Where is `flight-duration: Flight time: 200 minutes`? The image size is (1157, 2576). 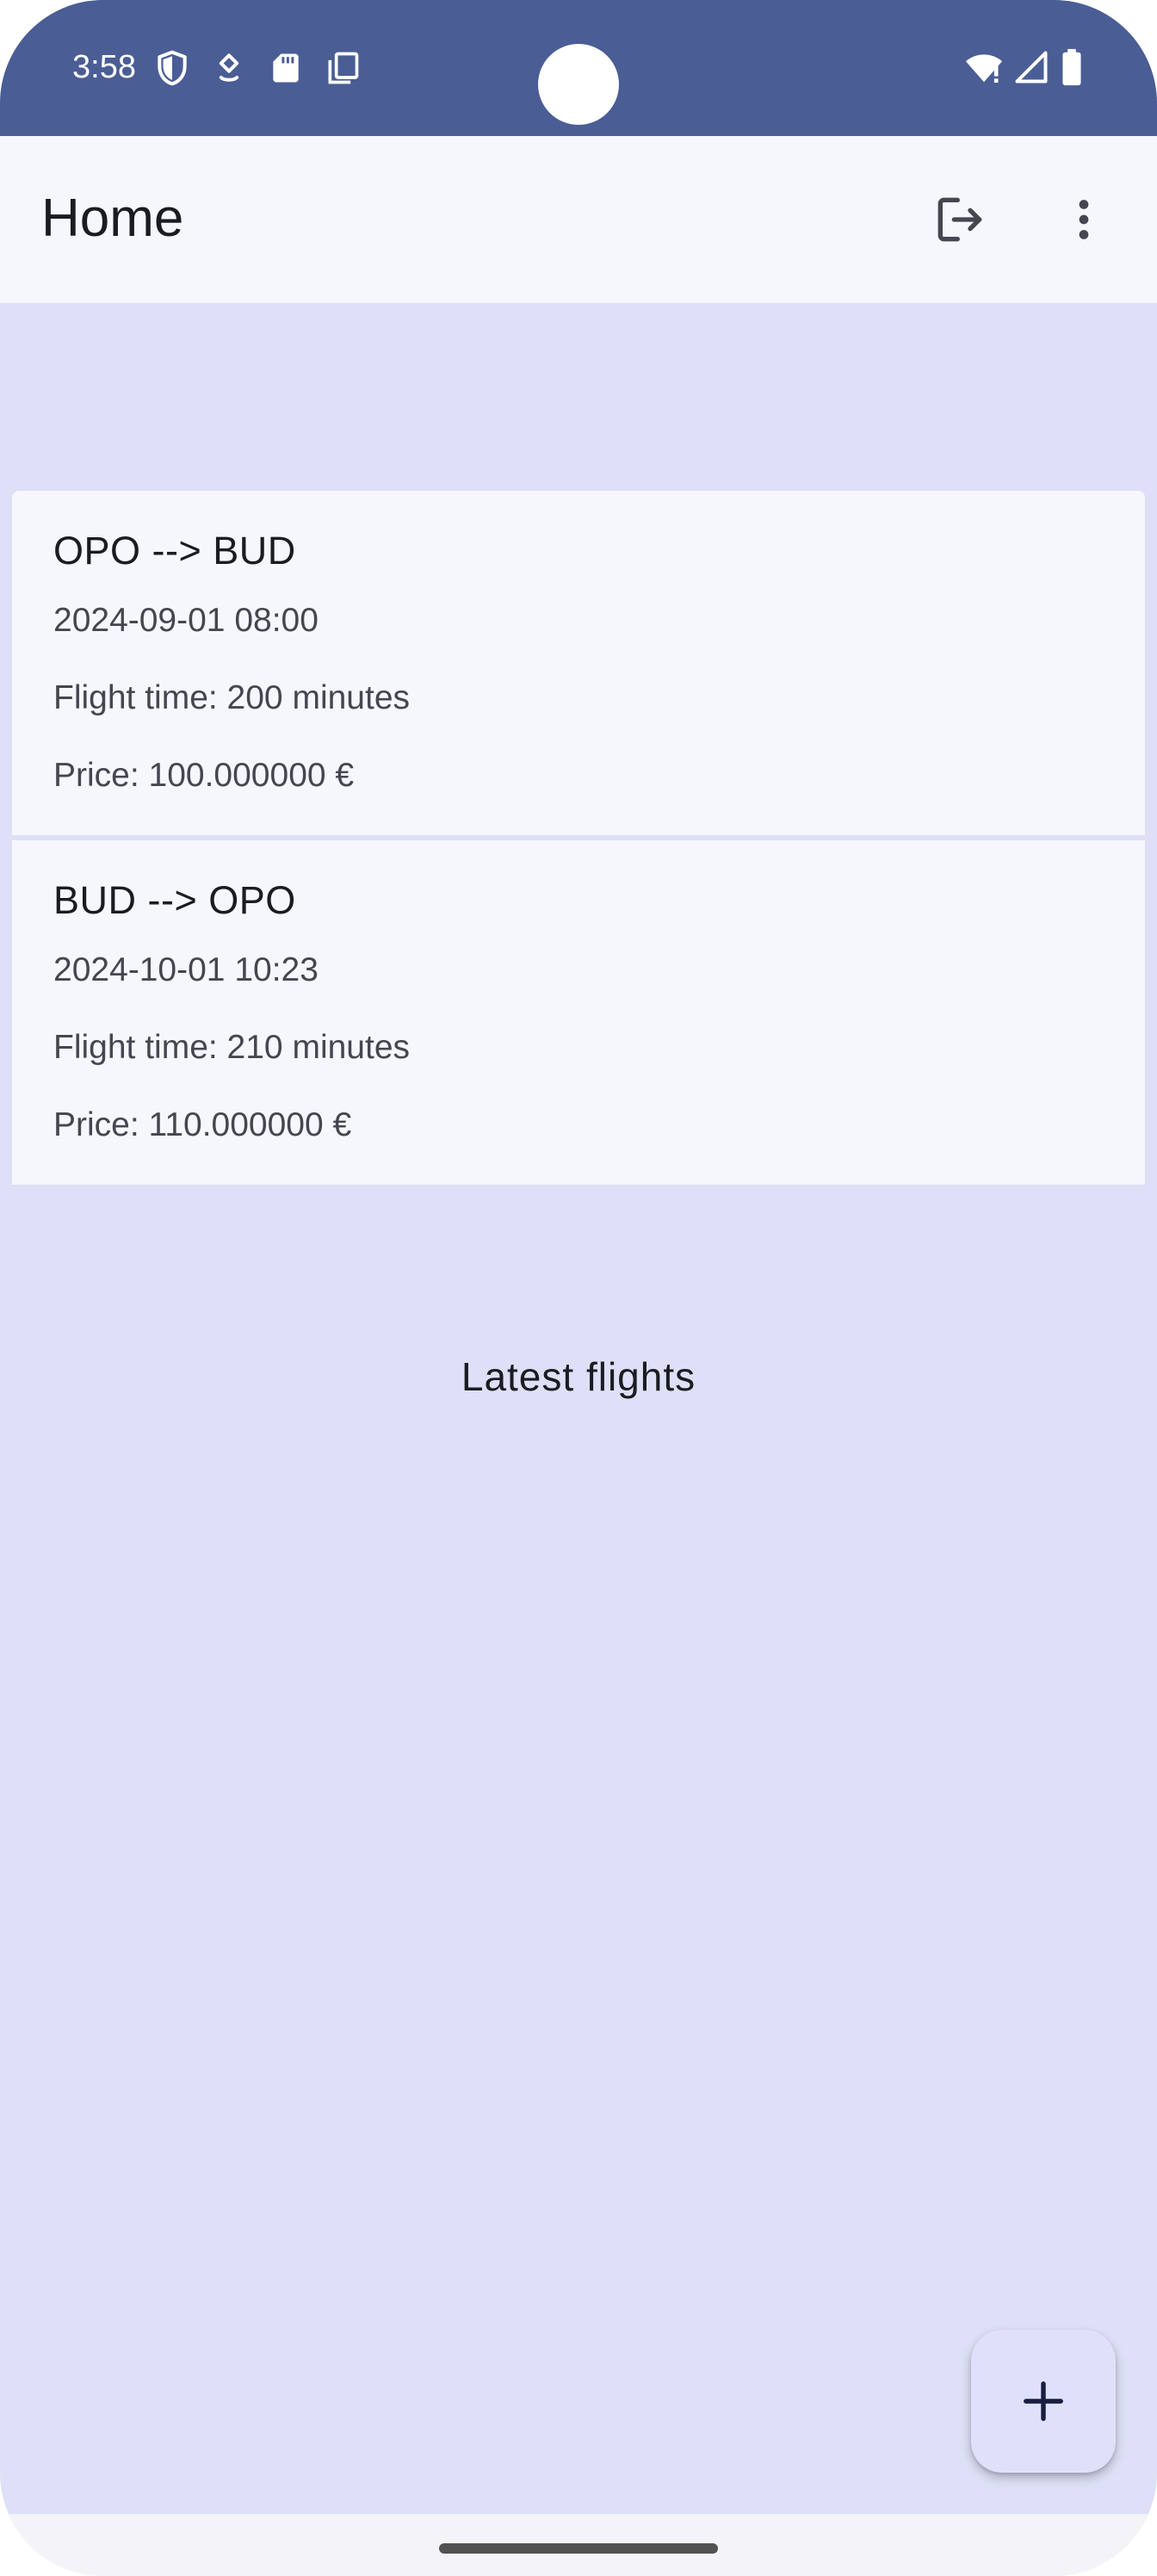
flight-duration: Flight time: 200 minutes is located at coordinates (232, 698).